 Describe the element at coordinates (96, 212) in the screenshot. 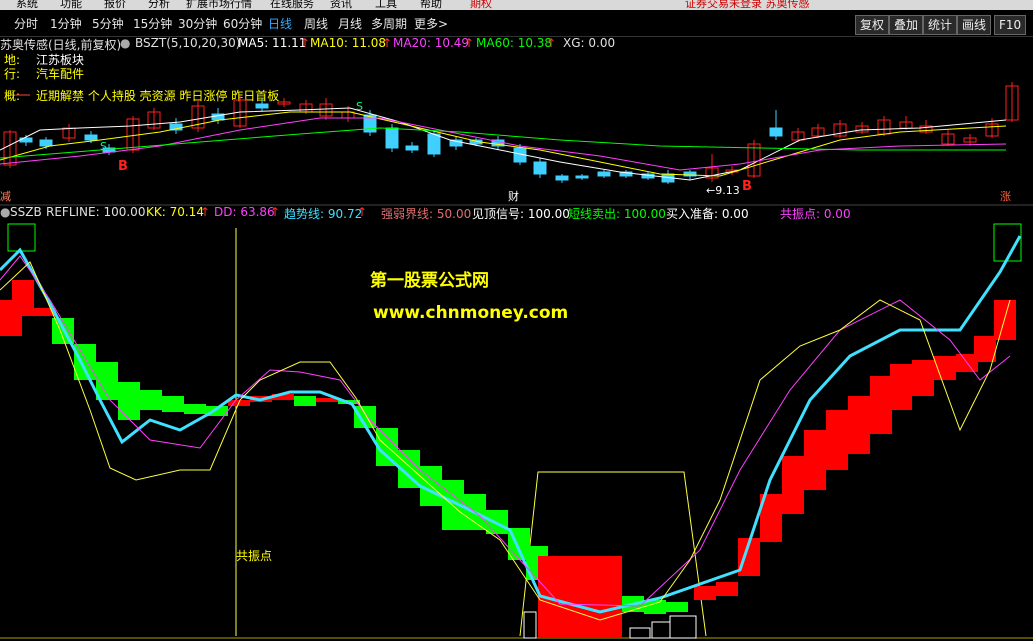

I see `refline-value: REFLINE: 100.00` at that location.